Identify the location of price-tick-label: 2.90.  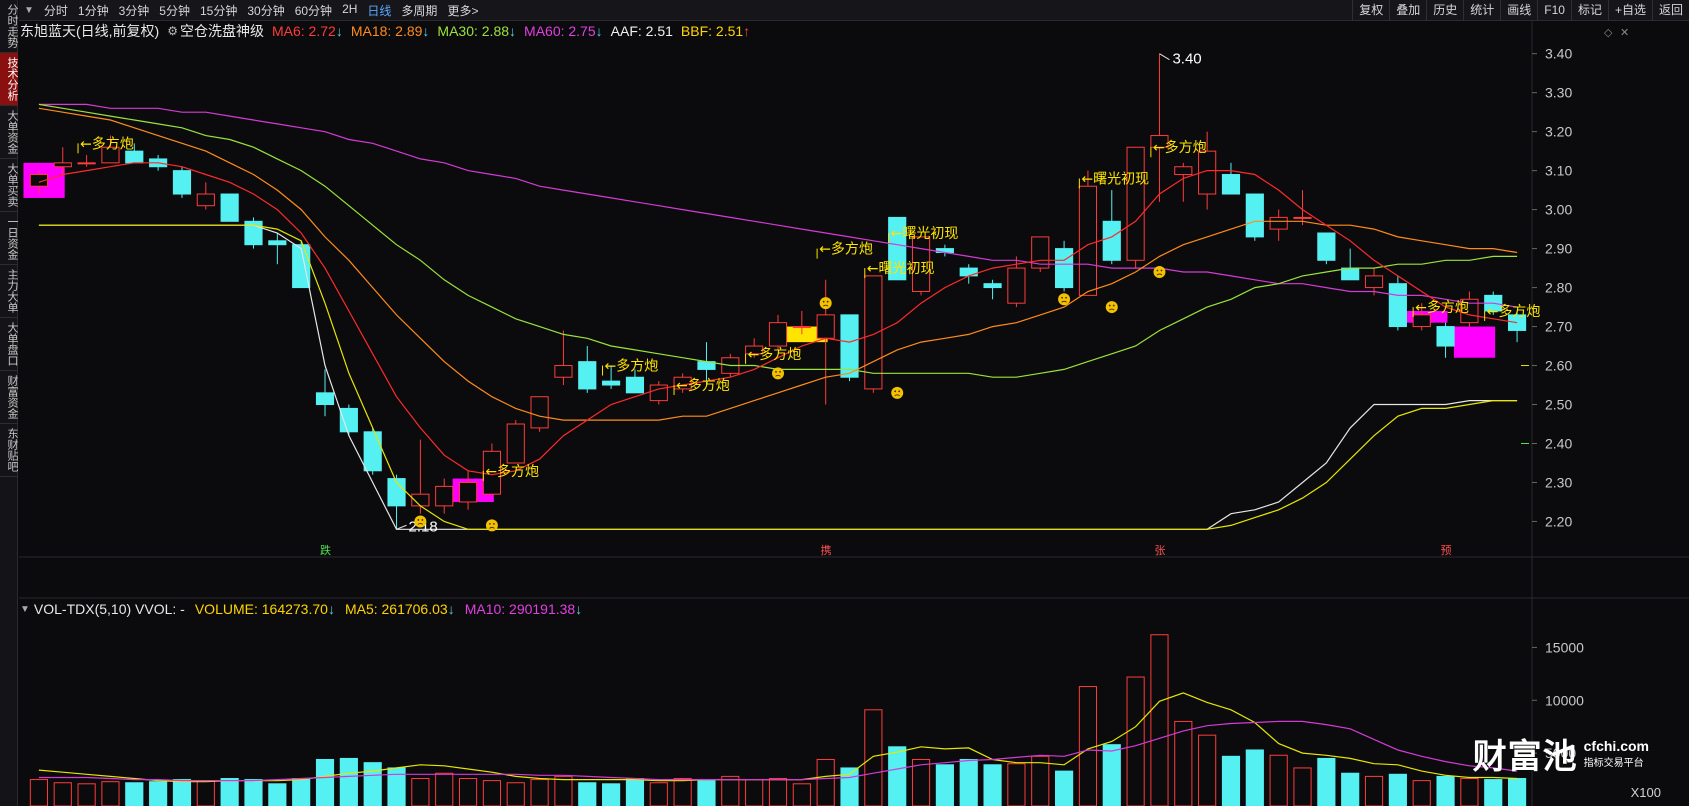
(1558, 249).